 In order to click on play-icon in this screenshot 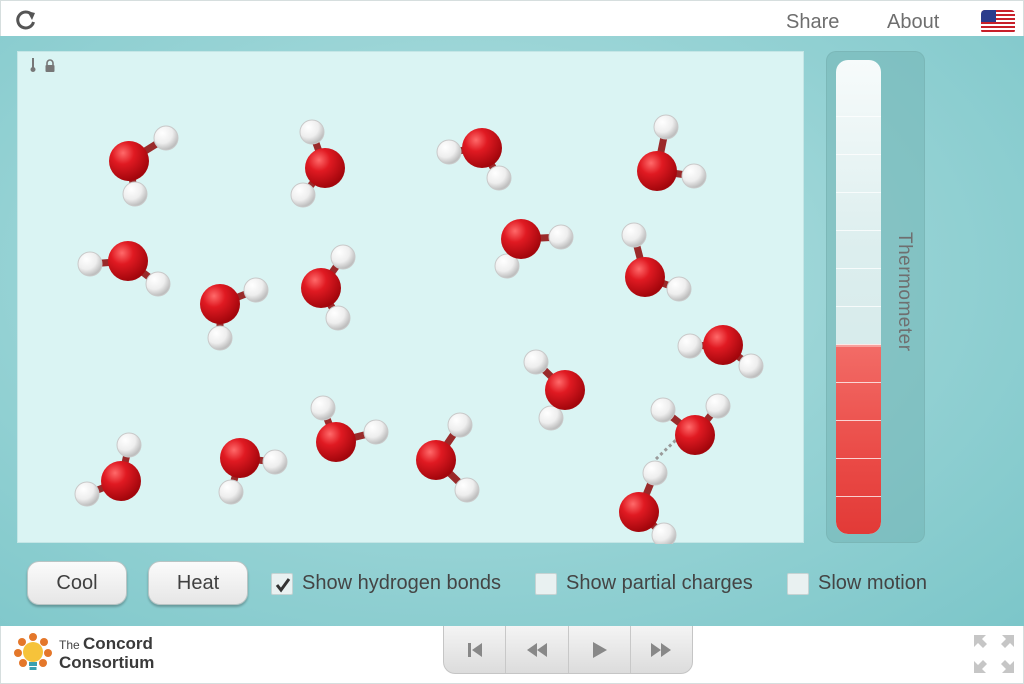, I will do `click(600, 649)`.